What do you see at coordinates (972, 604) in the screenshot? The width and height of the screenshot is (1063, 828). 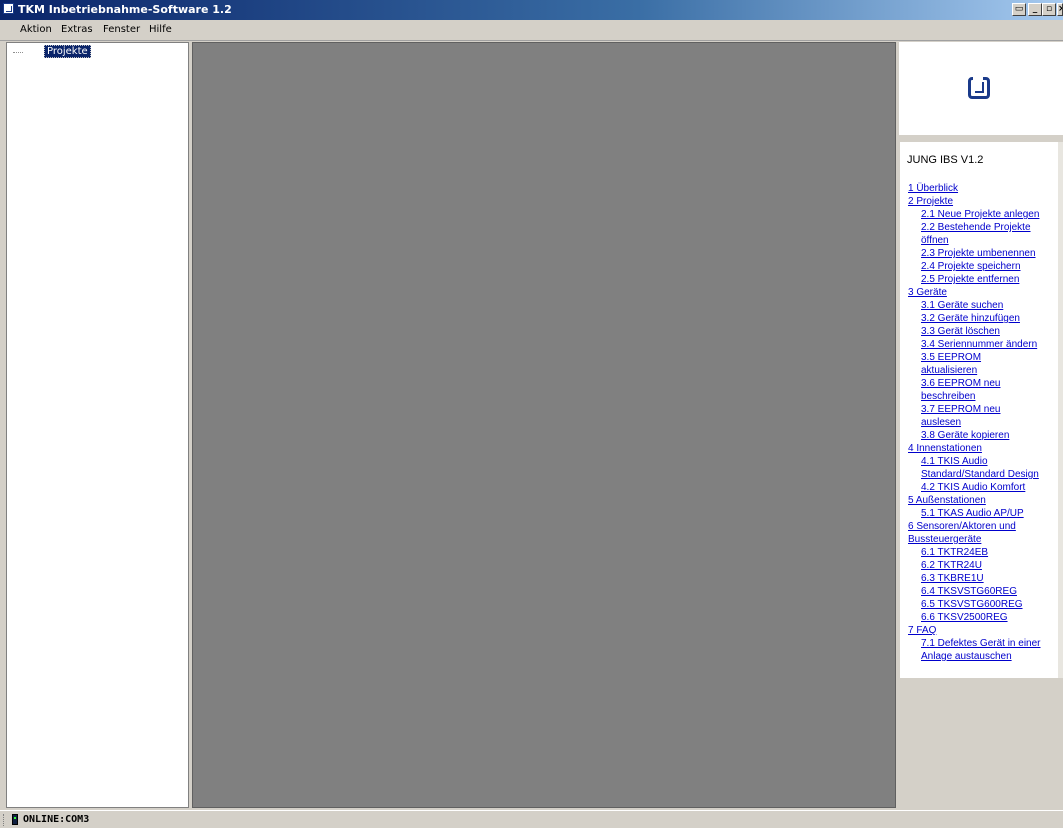 I see `help-link-tksvstg600reg: 6.5 TKSVSTG600REG` at bounding box center [972, 604].